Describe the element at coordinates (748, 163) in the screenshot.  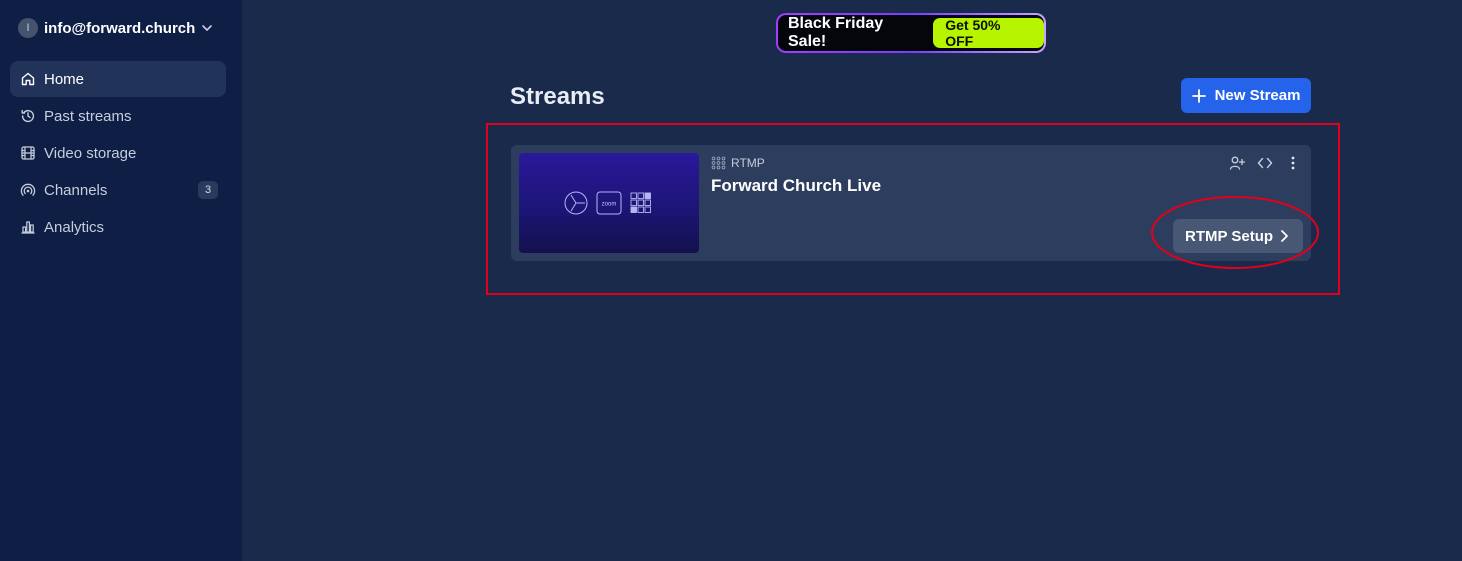
I see `stream-type-text: RTMP` at that location.